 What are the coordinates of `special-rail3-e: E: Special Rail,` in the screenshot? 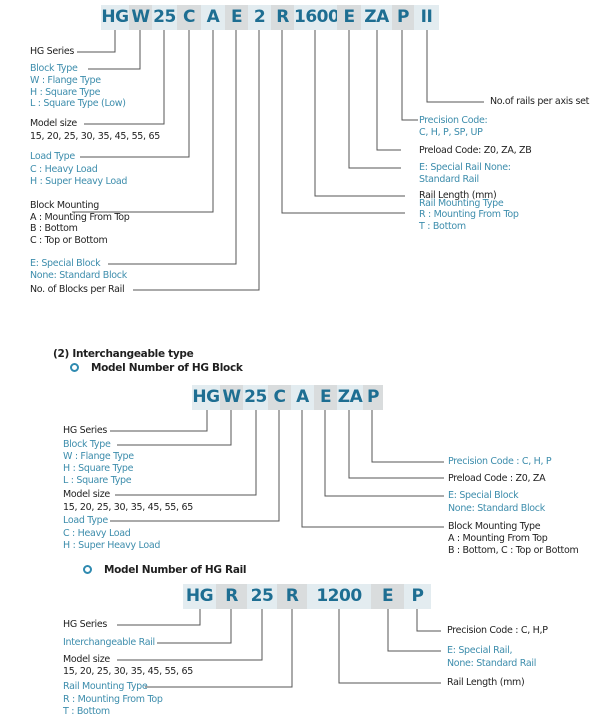 It's located at (480, 650).